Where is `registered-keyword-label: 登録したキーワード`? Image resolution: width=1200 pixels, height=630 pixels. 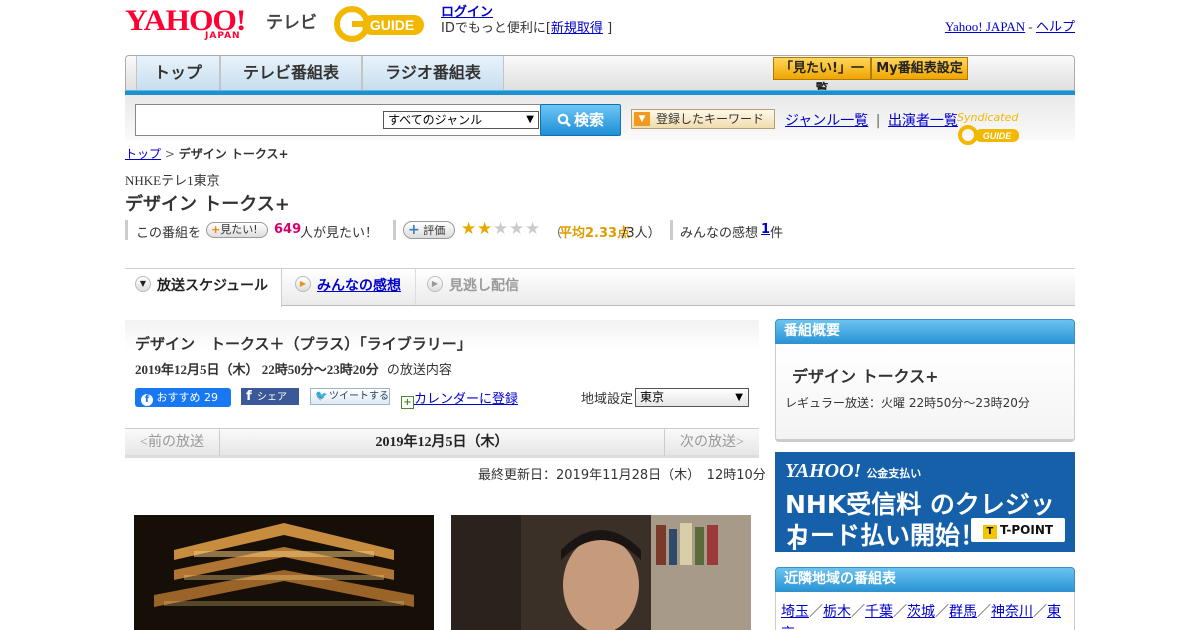
registered-keyword-label: 登録したキーワード is located at coordinates (710, 119).